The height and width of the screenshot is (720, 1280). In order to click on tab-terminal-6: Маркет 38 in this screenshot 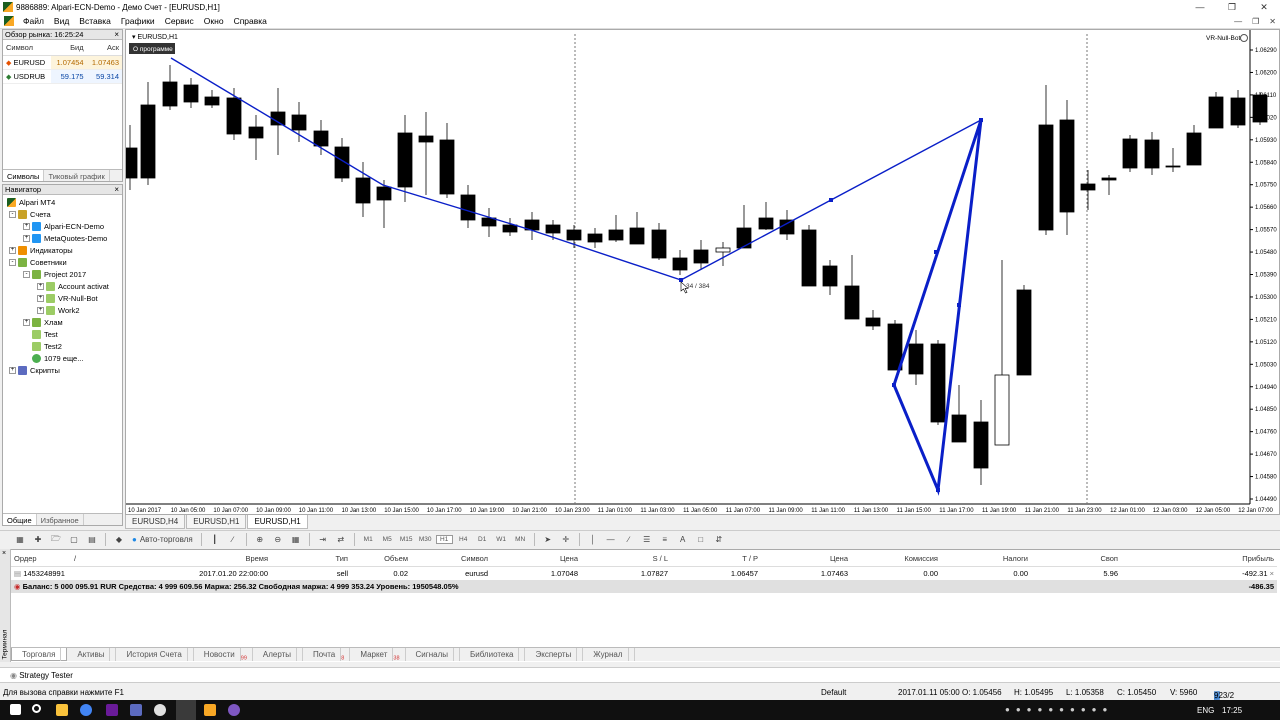, I will do `click(378, 655)`.